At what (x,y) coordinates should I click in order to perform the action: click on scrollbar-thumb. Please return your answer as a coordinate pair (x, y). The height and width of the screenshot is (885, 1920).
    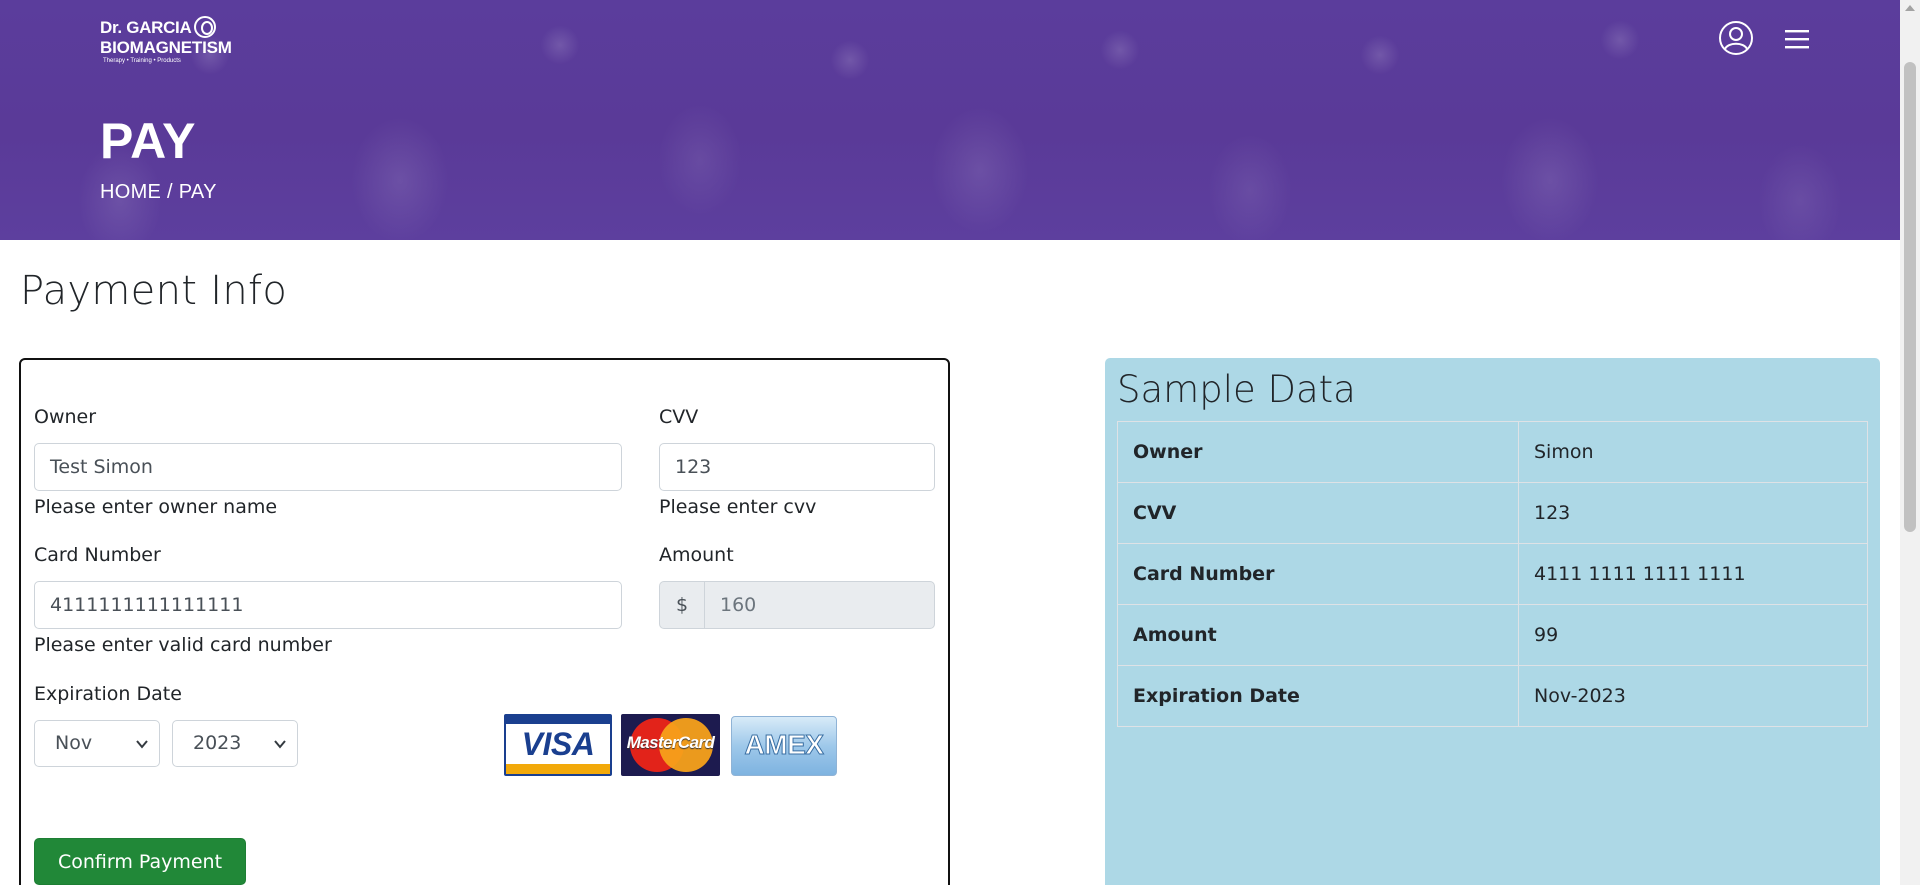
    Looking at the image, I should click on (1910, 297).